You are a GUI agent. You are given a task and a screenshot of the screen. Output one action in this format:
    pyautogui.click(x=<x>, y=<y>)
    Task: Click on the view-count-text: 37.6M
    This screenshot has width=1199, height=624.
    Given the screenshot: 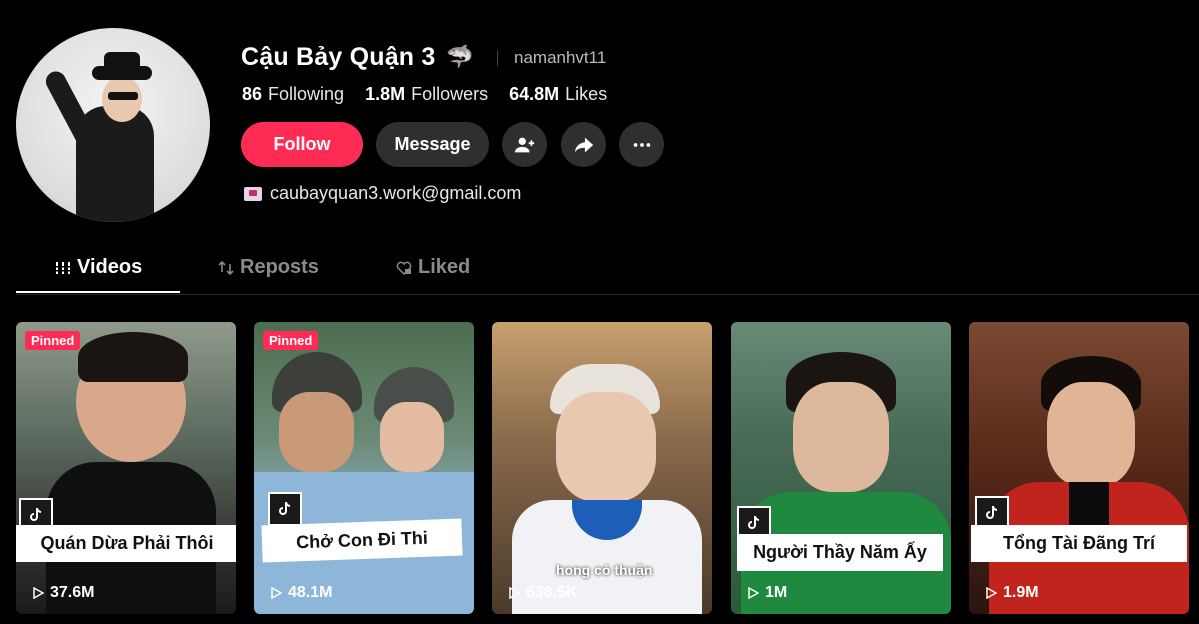 What is the action you would take?
    pyautogui.click(x=72, y=592)
    